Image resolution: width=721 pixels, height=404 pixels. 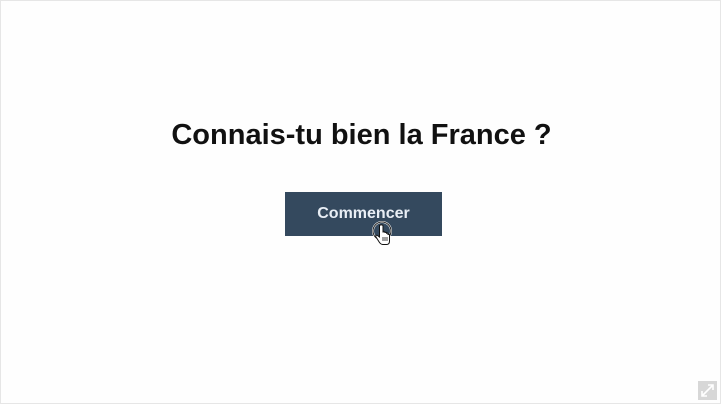 I want to click on expand-button, so click(x=707, y=390).